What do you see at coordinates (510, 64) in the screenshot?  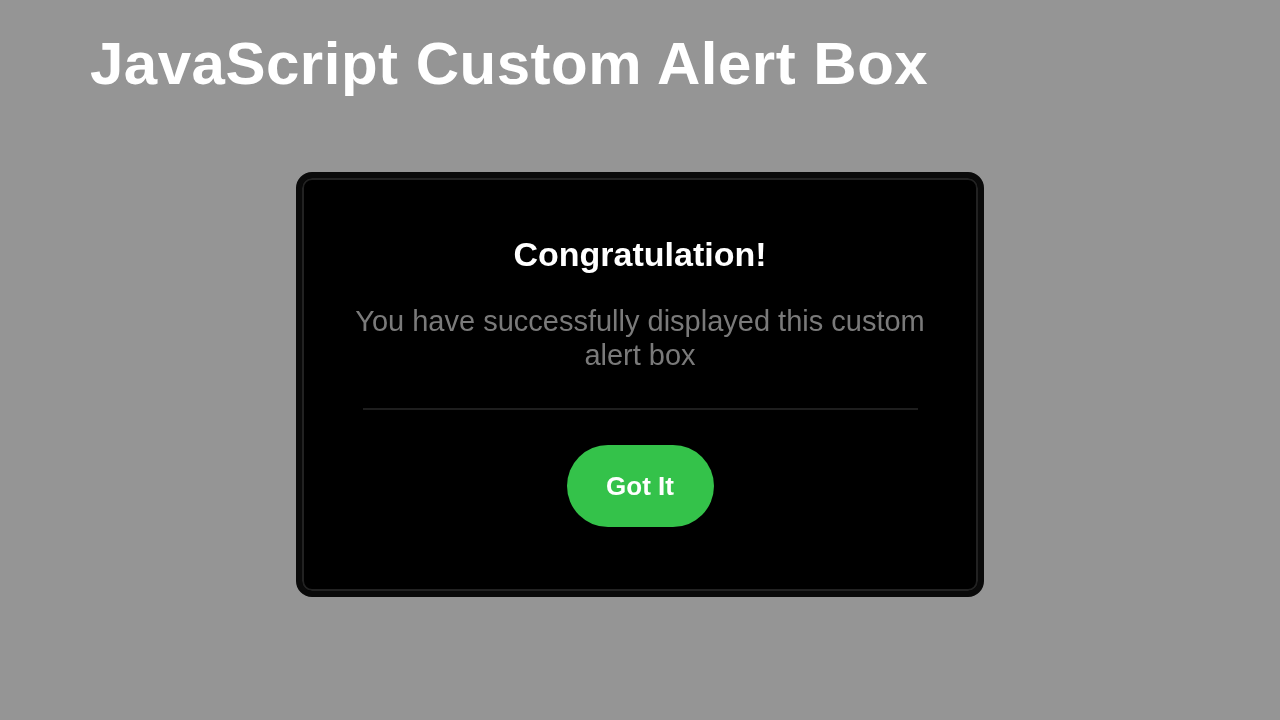 I see `page-title: JavaScript Custom Alert Box` at bounding box center [510, 64].